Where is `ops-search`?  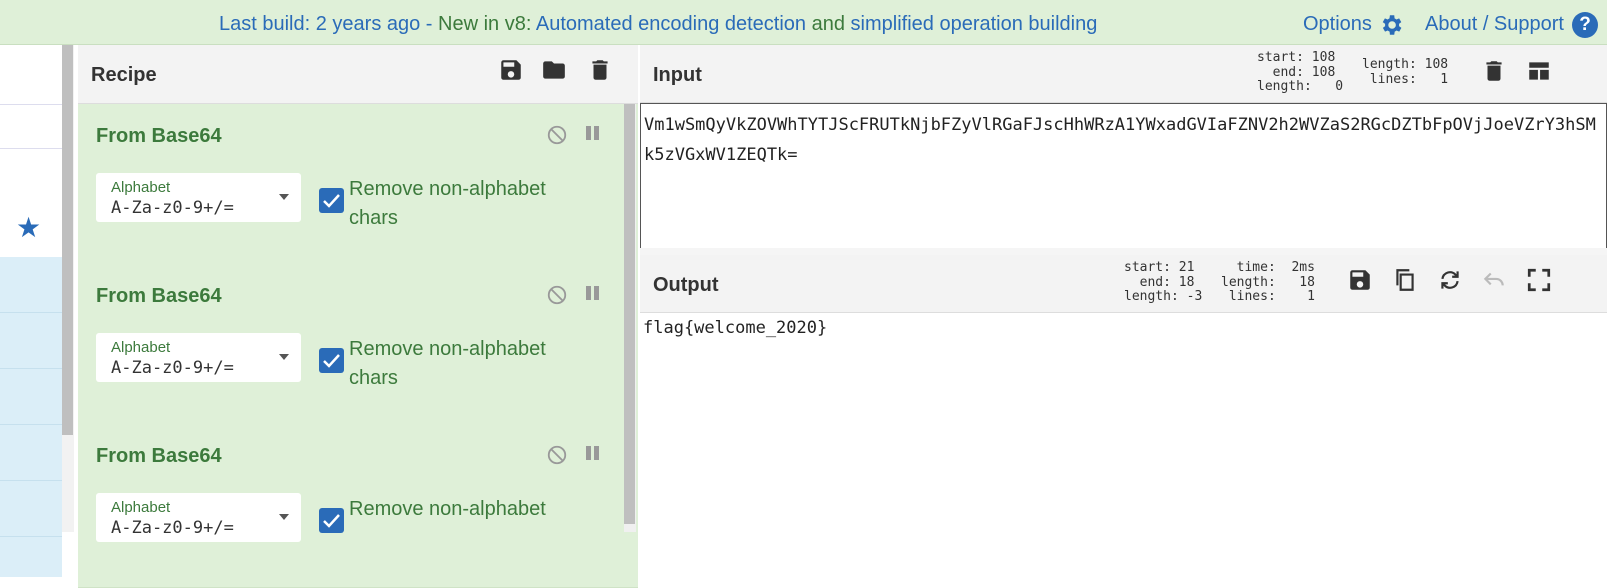 ops-search is located at coordinates (31, 127).